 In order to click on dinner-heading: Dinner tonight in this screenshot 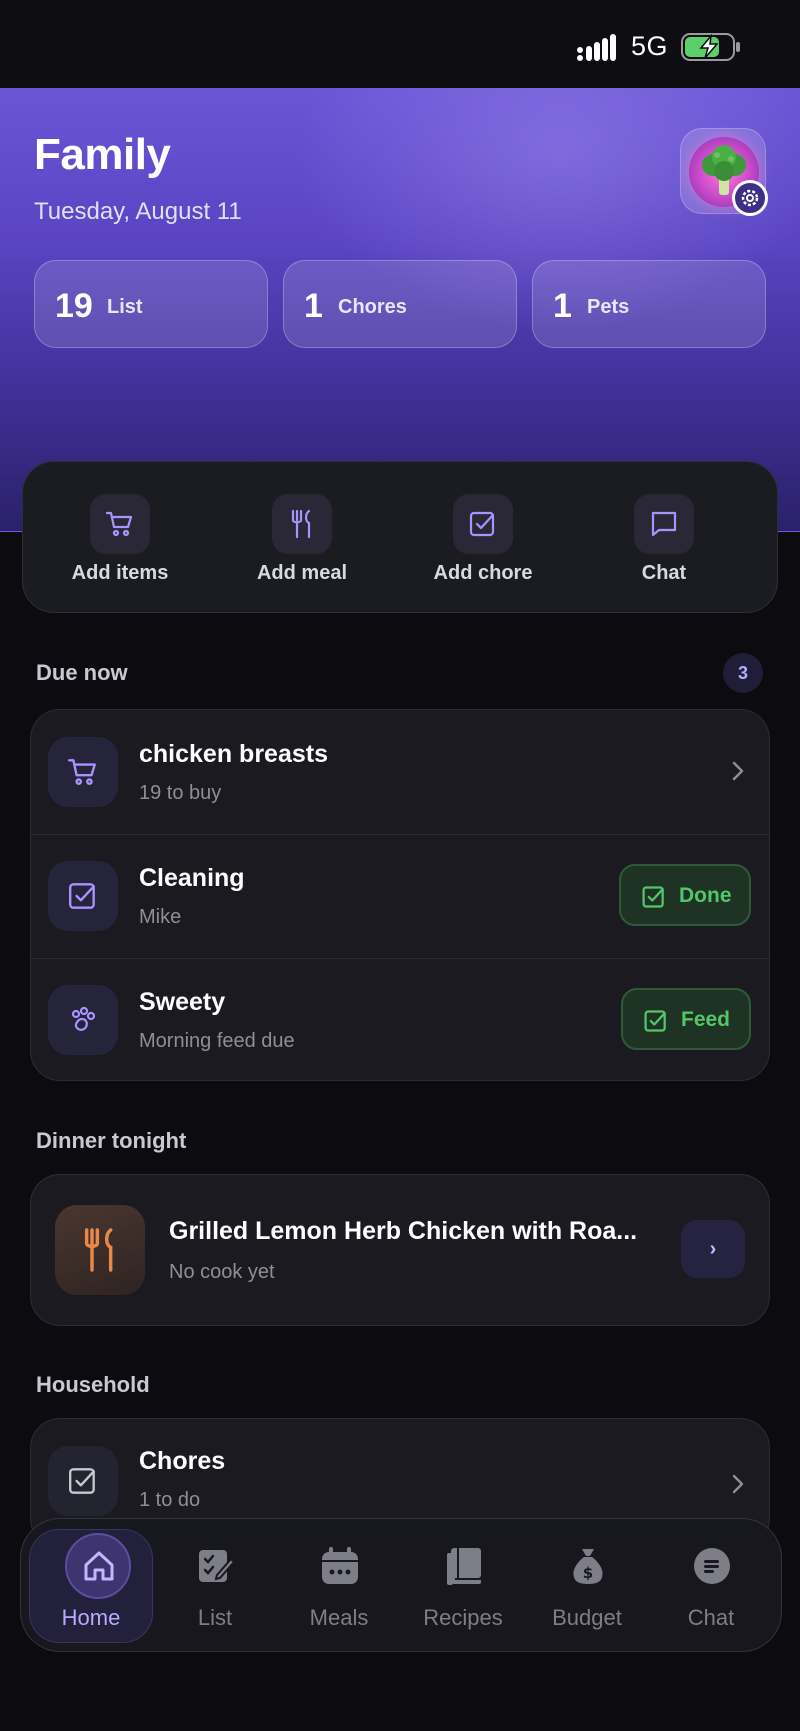, I will do `click(111, 1140)`.